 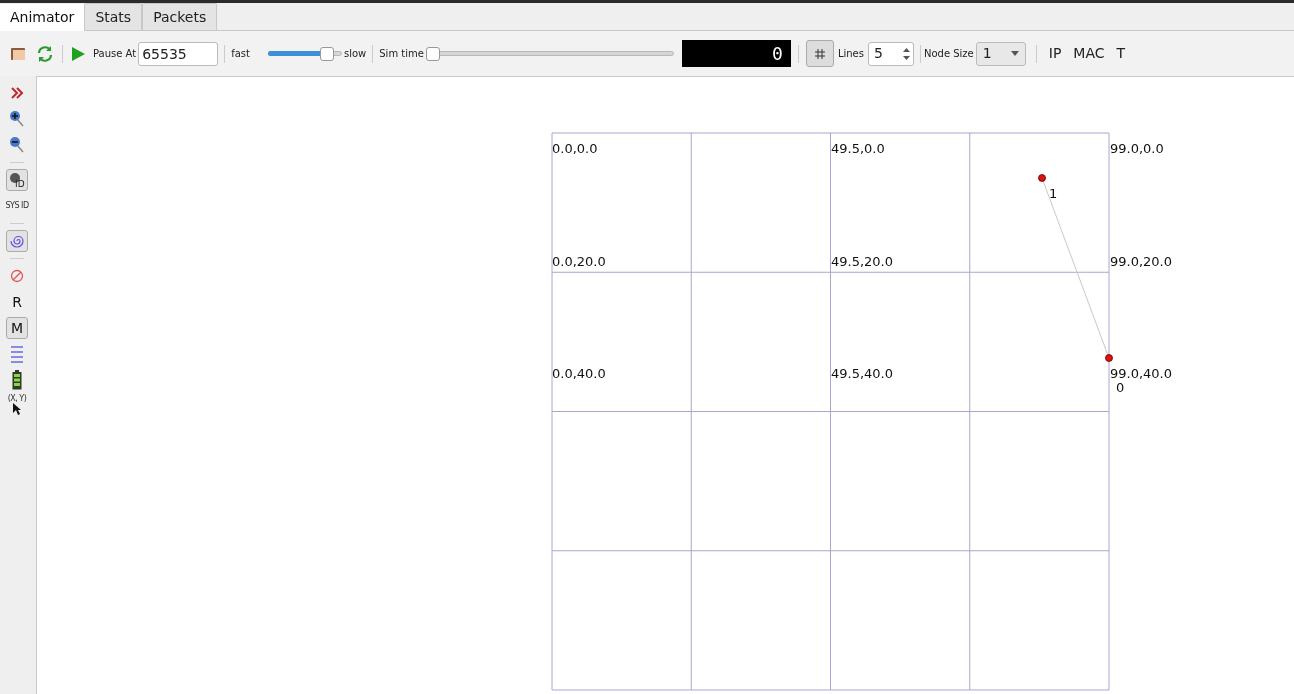 What do you see at coordinates (17, 241) in the screenshot?
I see `spiral-icon` at bounding box center [17, 241].